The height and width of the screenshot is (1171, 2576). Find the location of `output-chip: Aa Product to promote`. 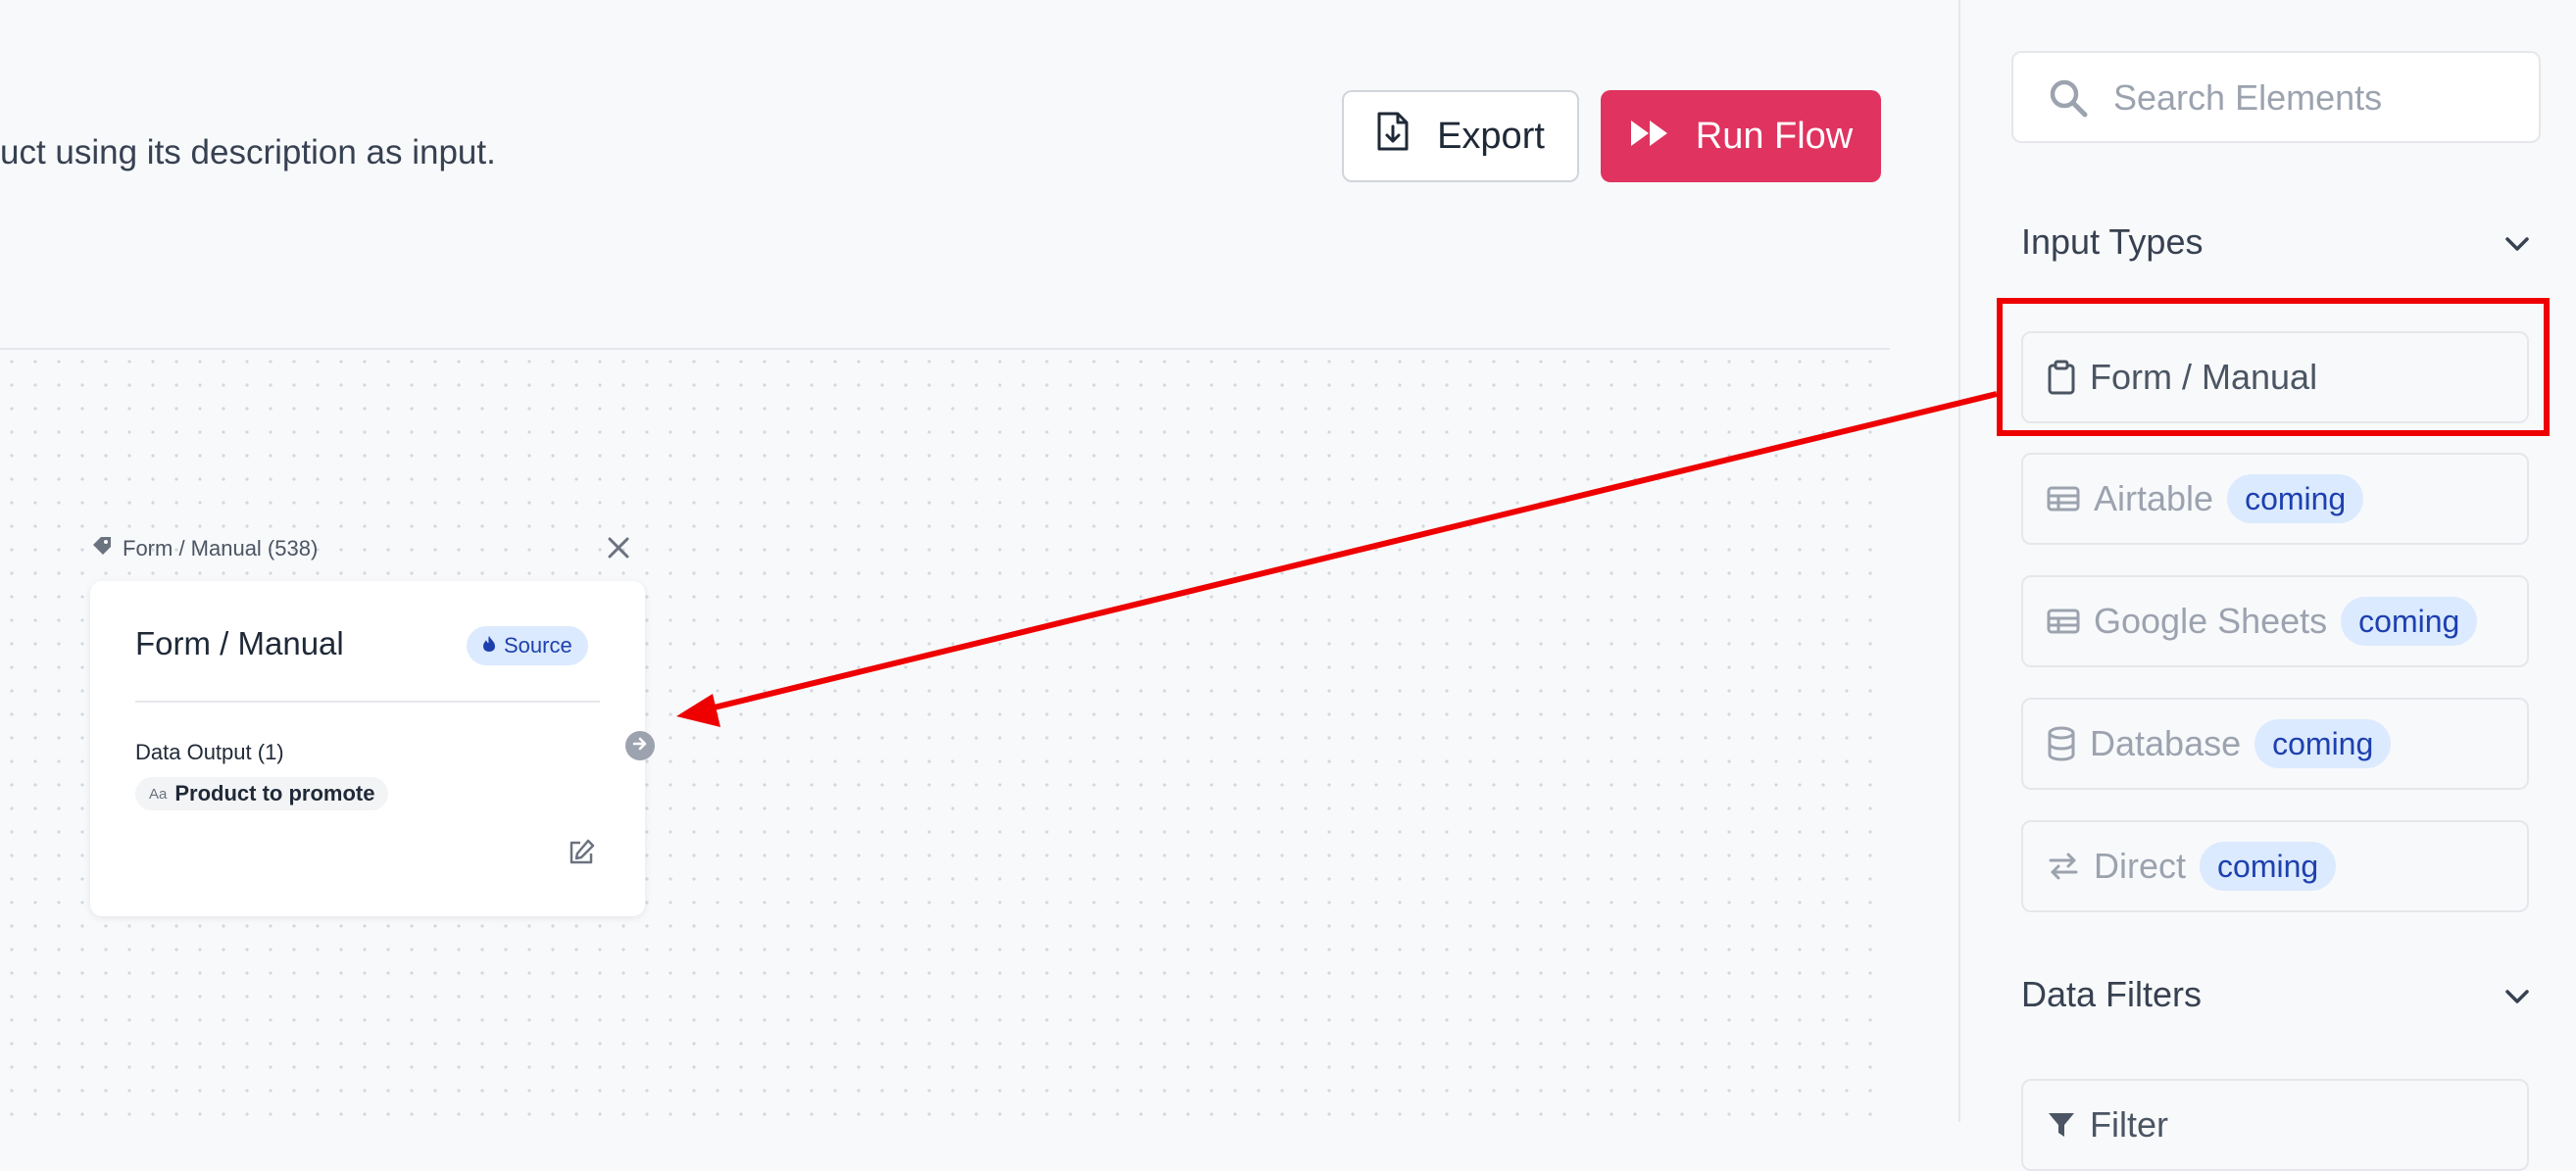

output-chip: Aa Product to promote is located at coordinates (262, 793).